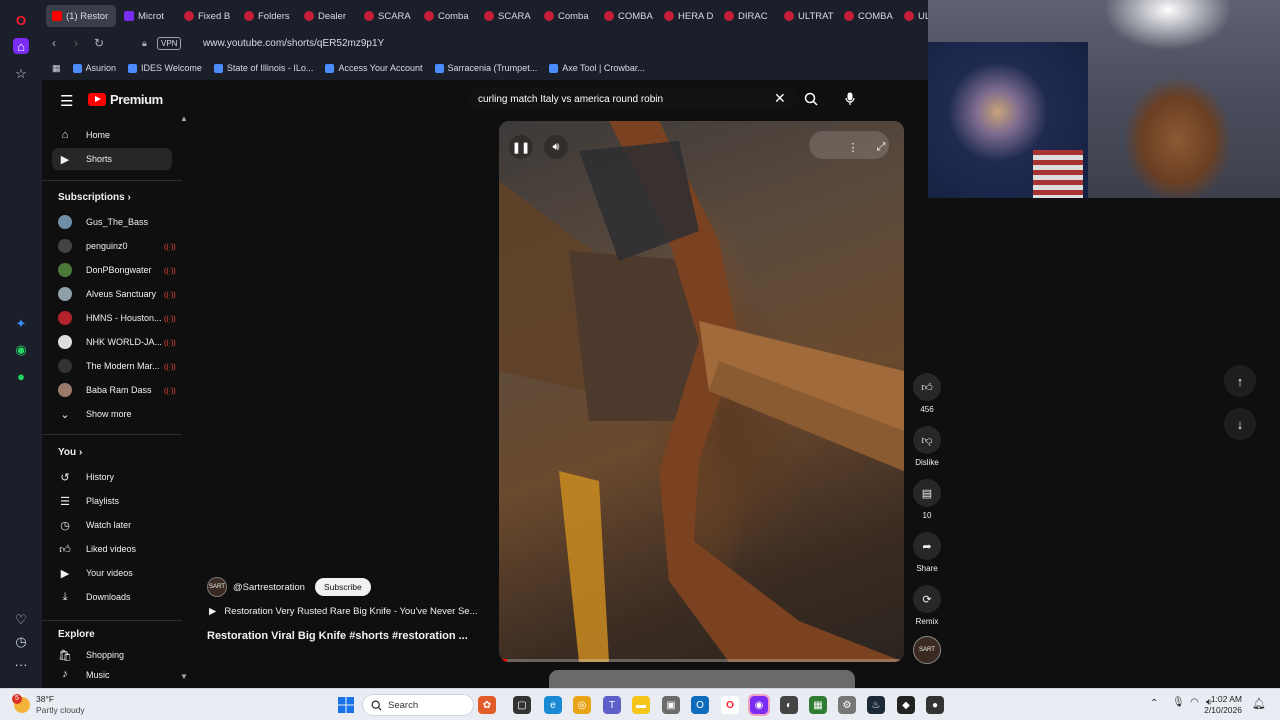 The height and width of the screenshot is (720, 1280). I want to click on opera-icon: O, so click(730, 705).